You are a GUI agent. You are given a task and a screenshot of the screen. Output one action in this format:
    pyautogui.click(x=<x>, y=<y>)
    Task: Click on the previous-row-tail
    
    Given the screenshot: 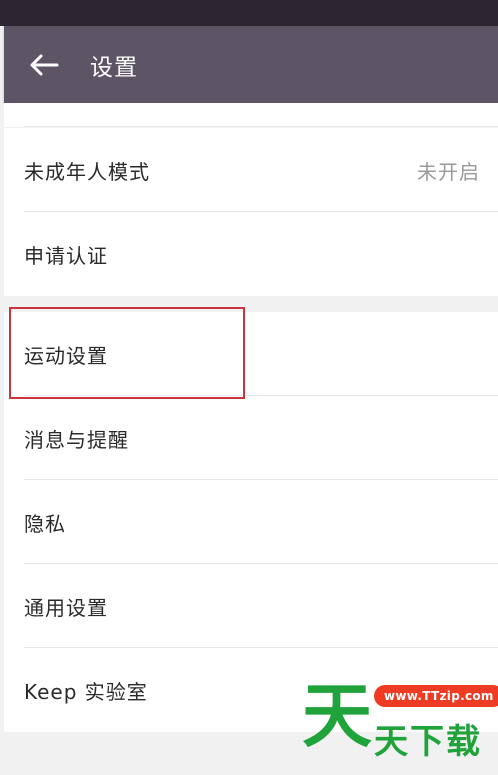 What is the action you would take?
    pyautogui.click(x=251, y=115)
    